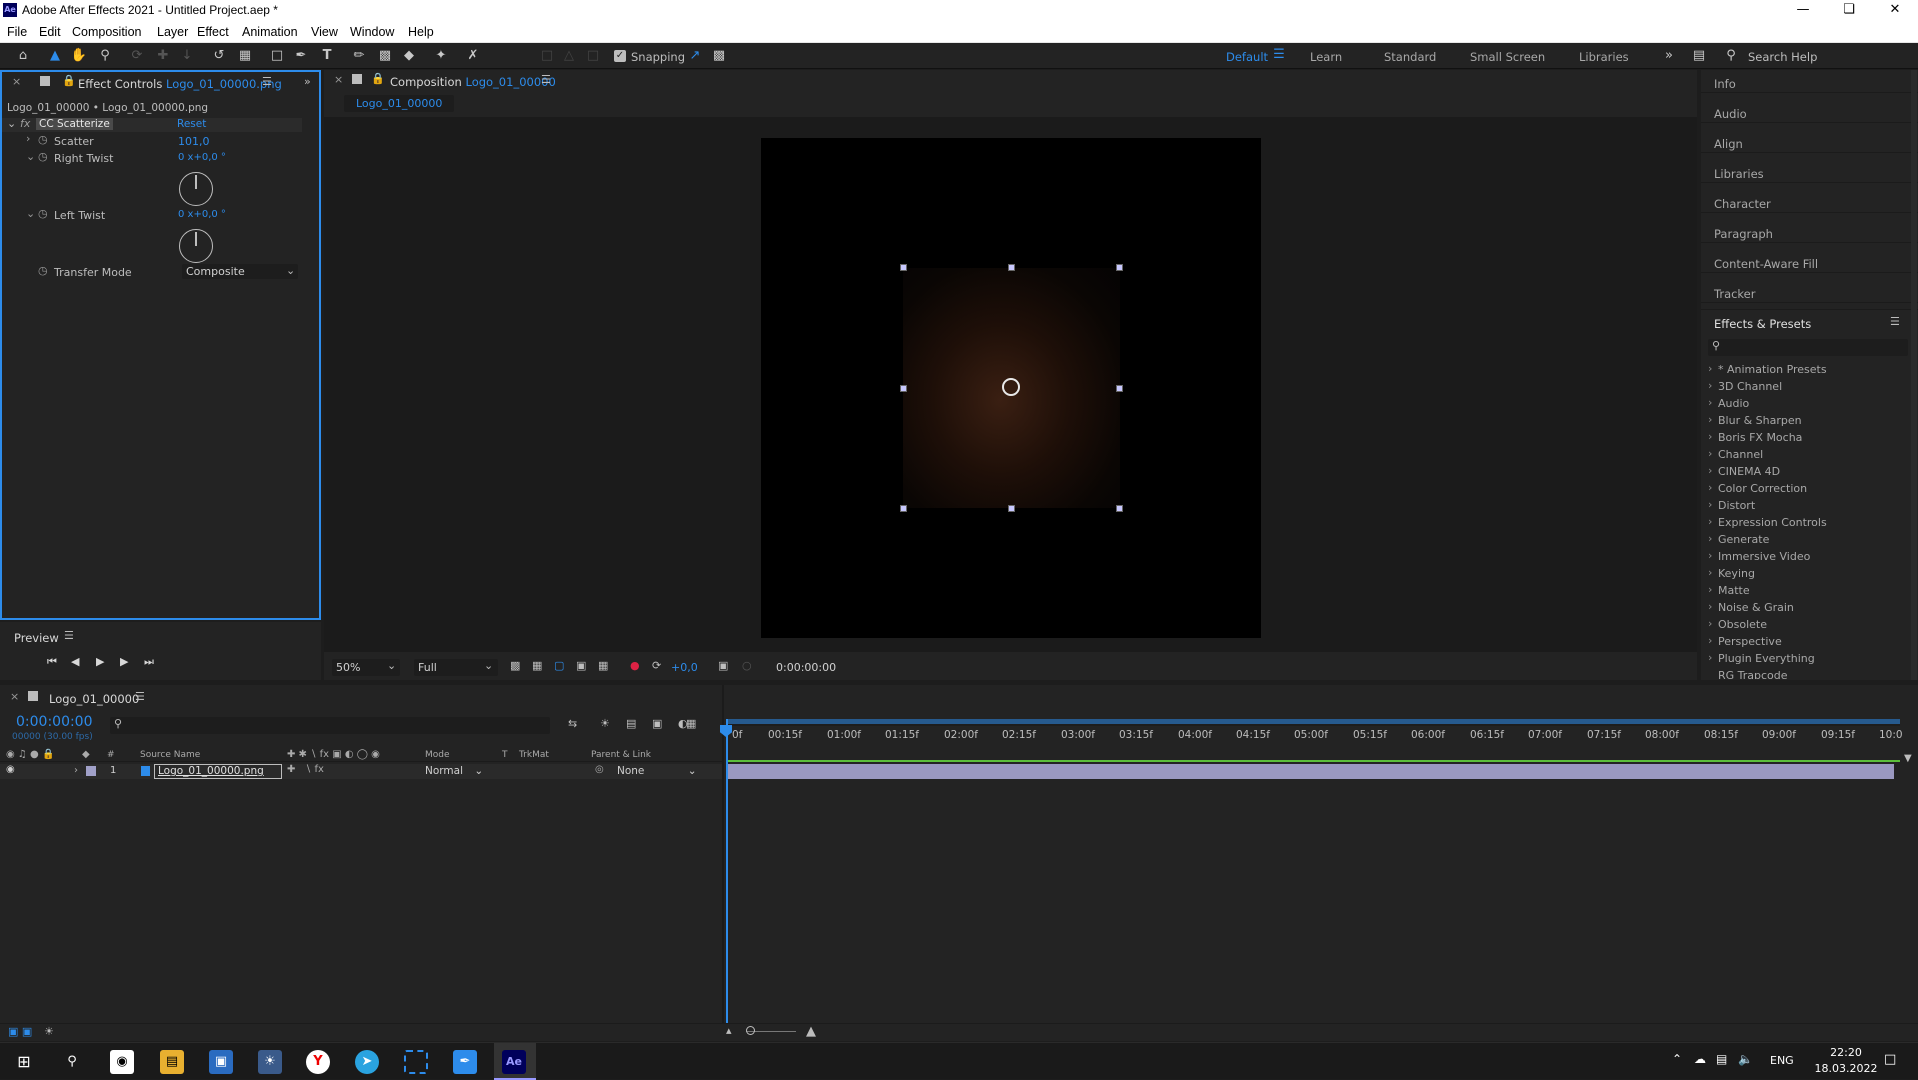  I want to click on notifications-icon: □, so click(1890, 1059).